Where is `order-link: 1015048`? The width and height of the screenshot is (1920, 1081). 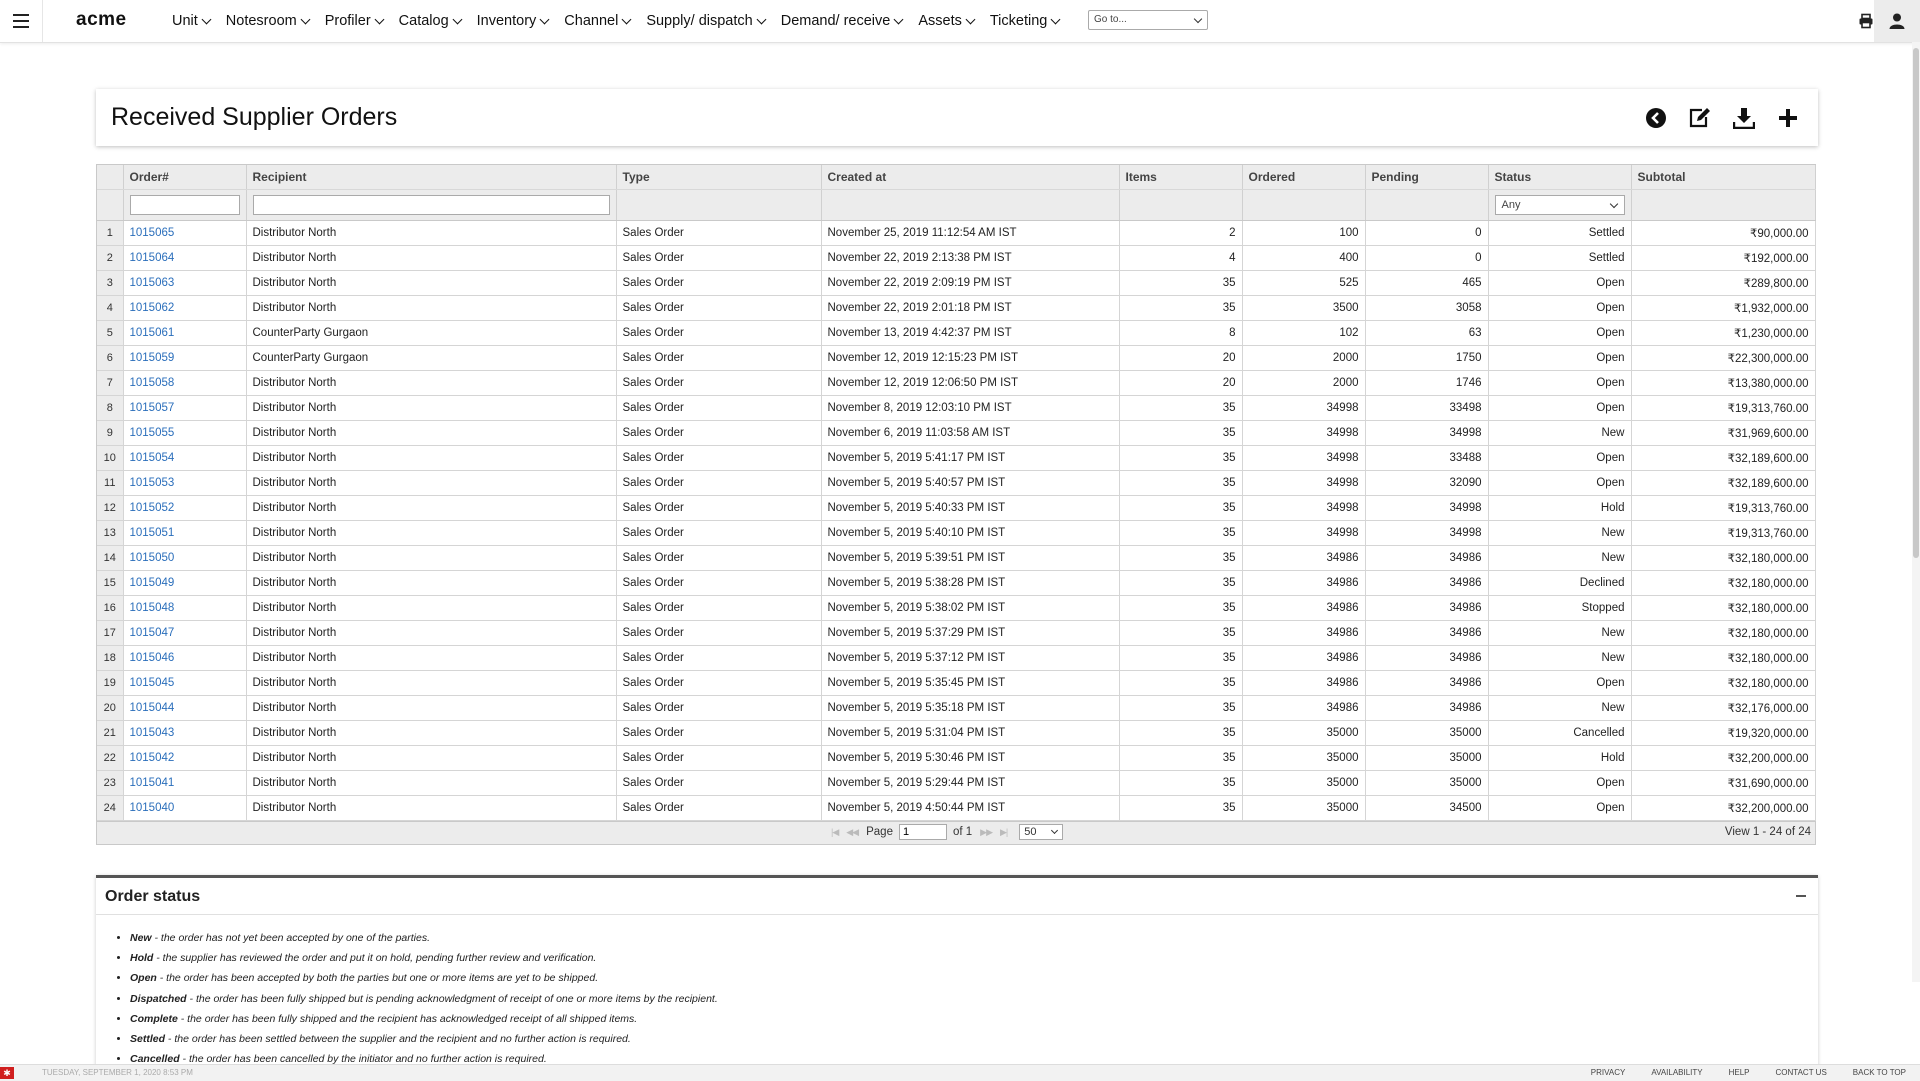
order-link: 1015048 is located at coordinates (152, 608).